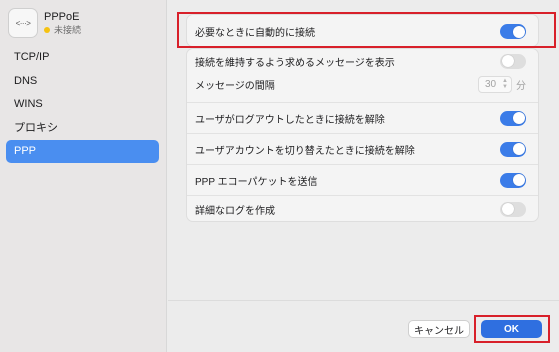  I want to click on message-interval-value: 30, so click(491, 84).